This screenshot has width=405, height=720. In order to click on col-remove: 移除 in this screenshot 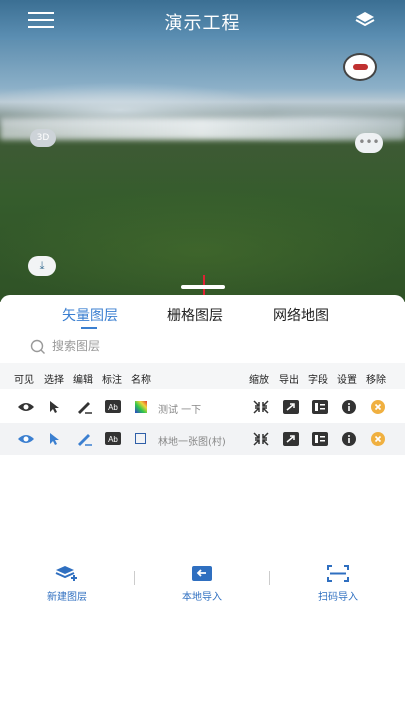, I will do `click(376, 380)`.